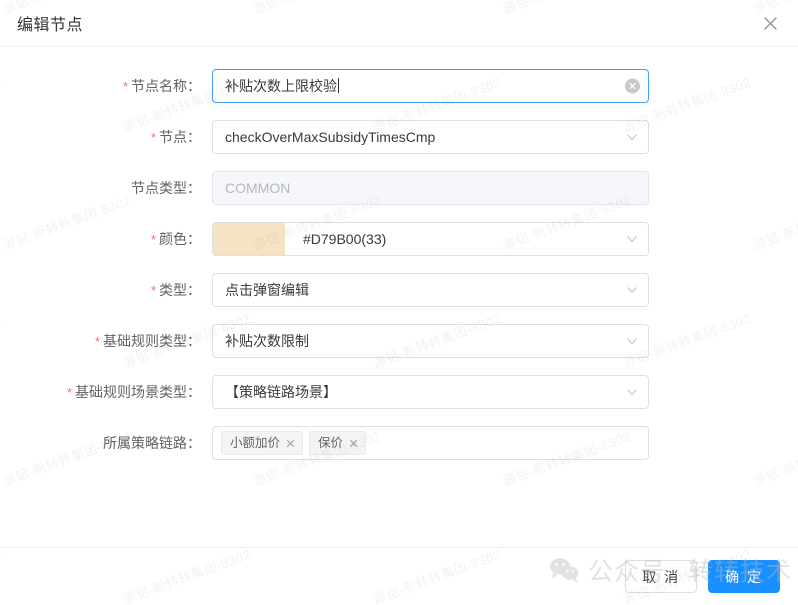 Image resolution: width=798 pixels, height=605 pixels. What do you see at coordinates (661, 576) in the screenshot?
I see `cancel-button: 取 消` at bounding box center [661, 576].